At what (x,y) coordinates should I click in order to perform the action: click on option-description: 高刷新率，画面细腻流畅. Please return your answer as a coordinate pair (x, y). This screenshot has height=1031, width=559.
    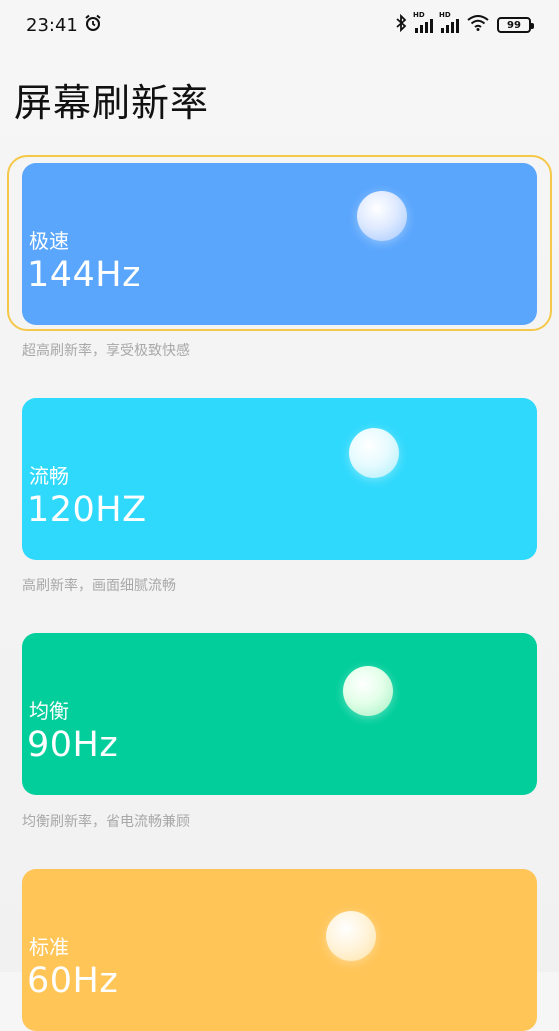
    Looking at the image, I should click on (99, 586).